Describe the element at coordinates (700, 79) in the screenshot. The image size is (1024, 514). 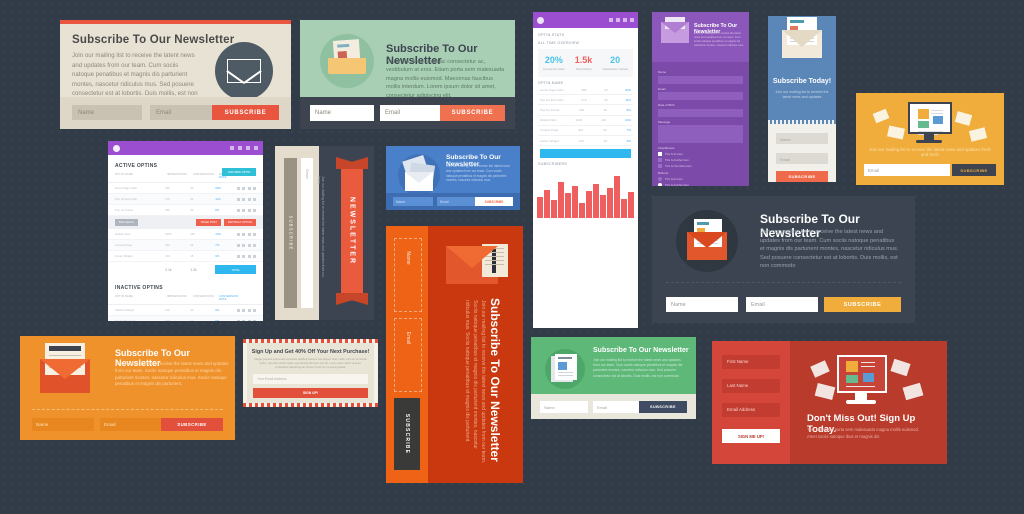
I see `name-input` at that location.